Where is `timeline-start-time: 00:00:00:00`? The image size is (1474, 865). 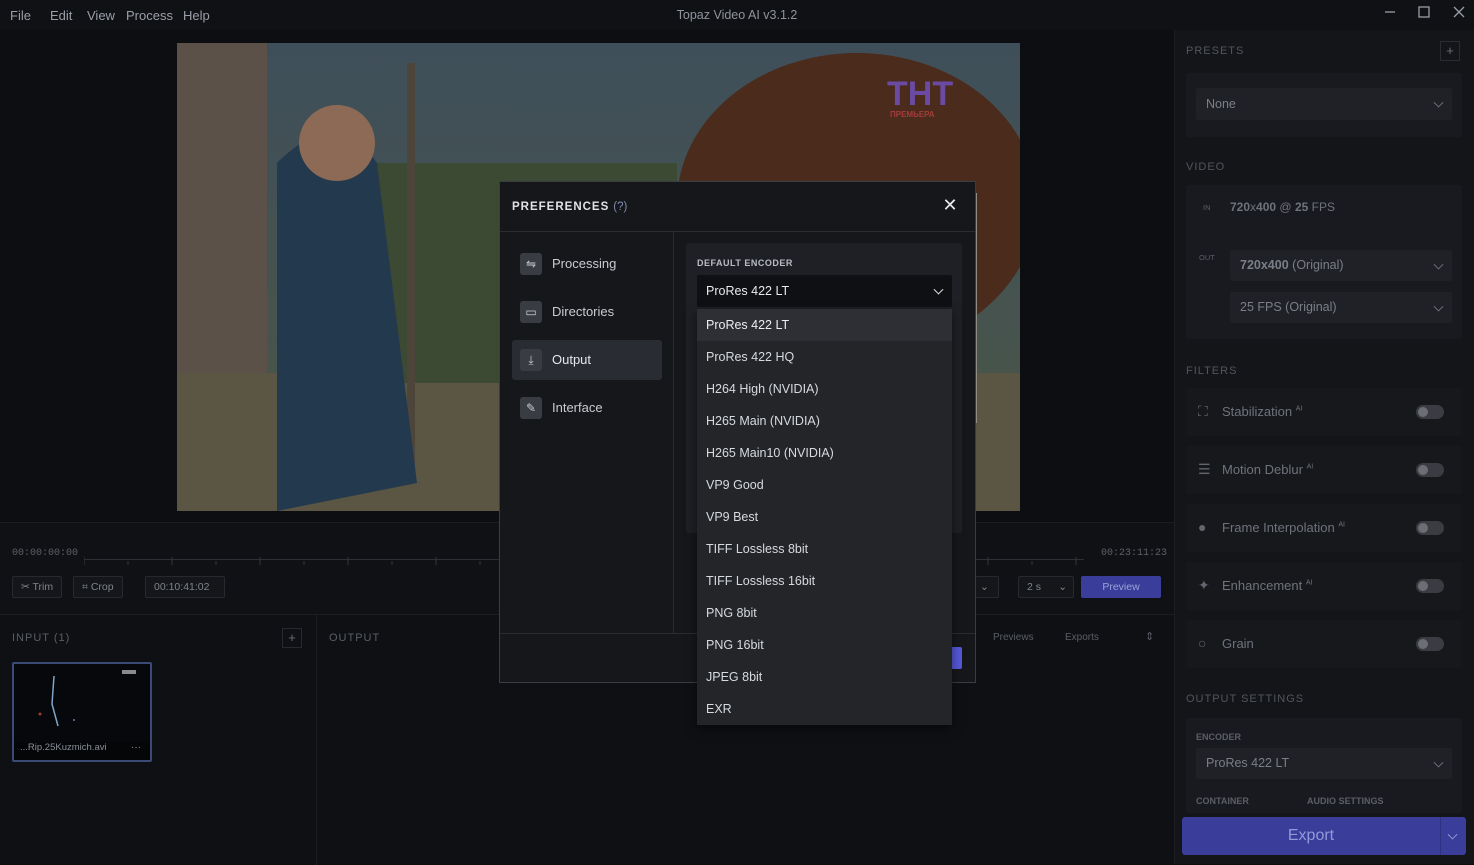 timeline-start-time: 00:00:00:00 is located at coordinates (45, 553).